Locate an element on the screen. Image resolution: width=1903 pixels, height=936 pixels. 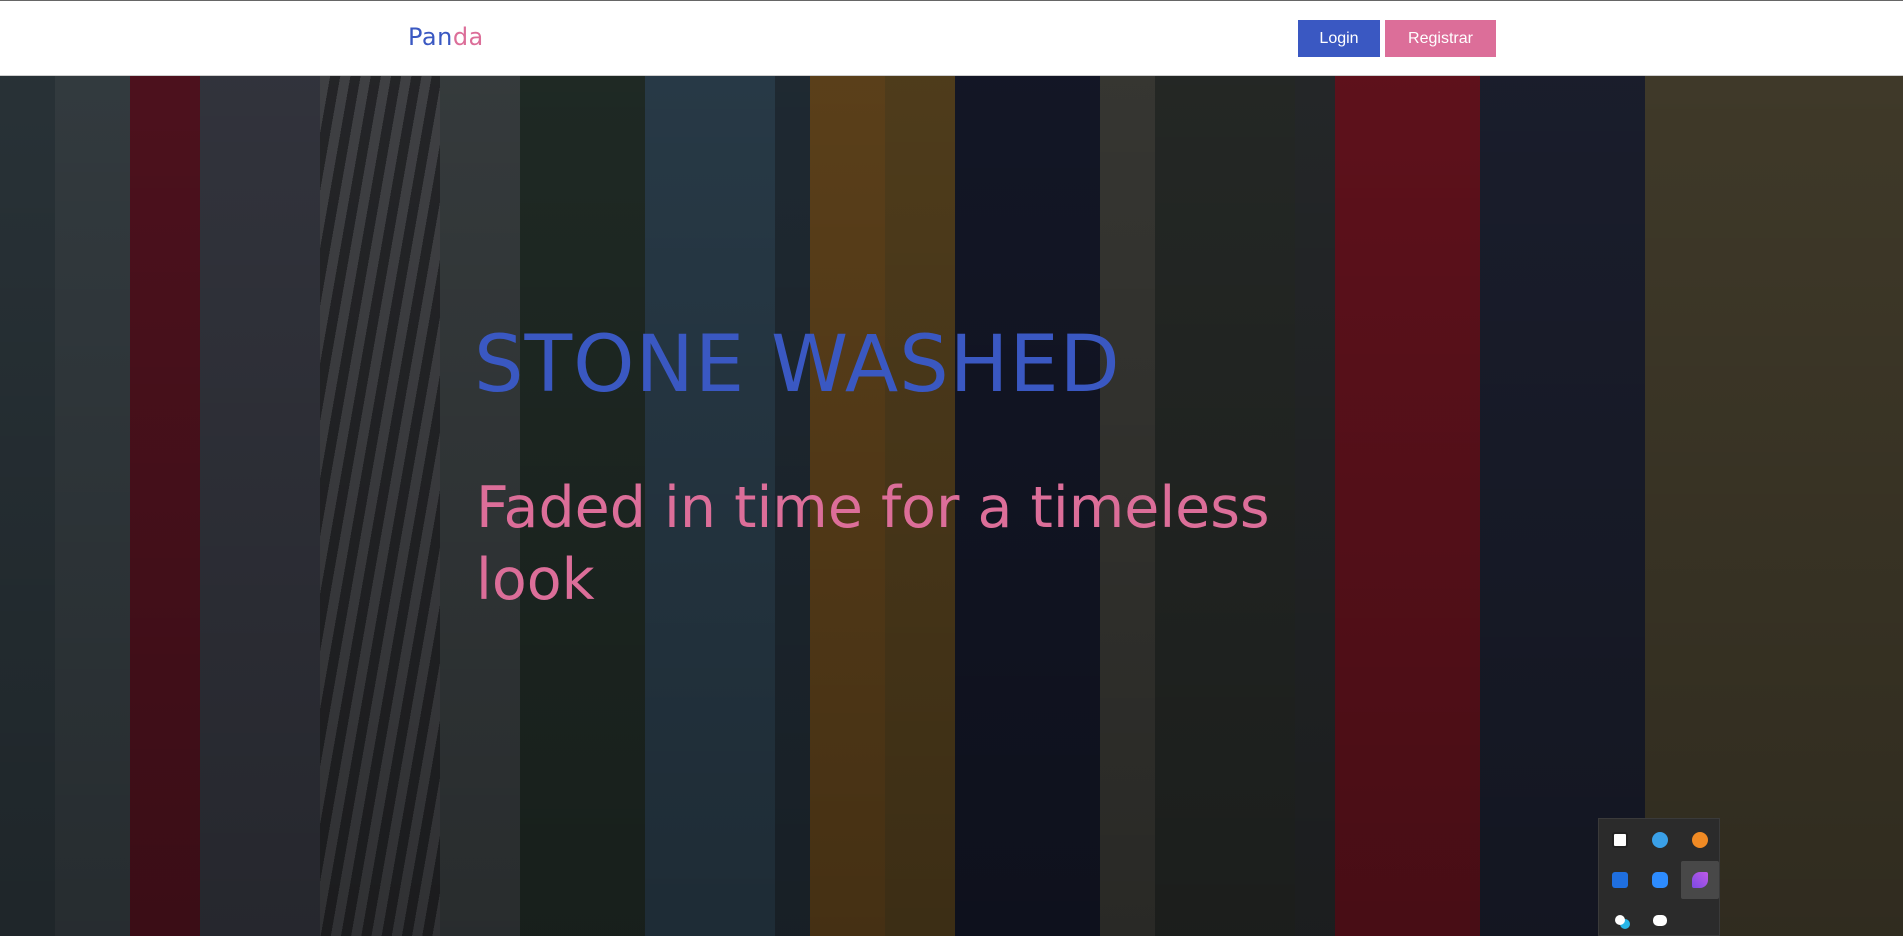
sync-icon is located at coordinates (1620, 918).